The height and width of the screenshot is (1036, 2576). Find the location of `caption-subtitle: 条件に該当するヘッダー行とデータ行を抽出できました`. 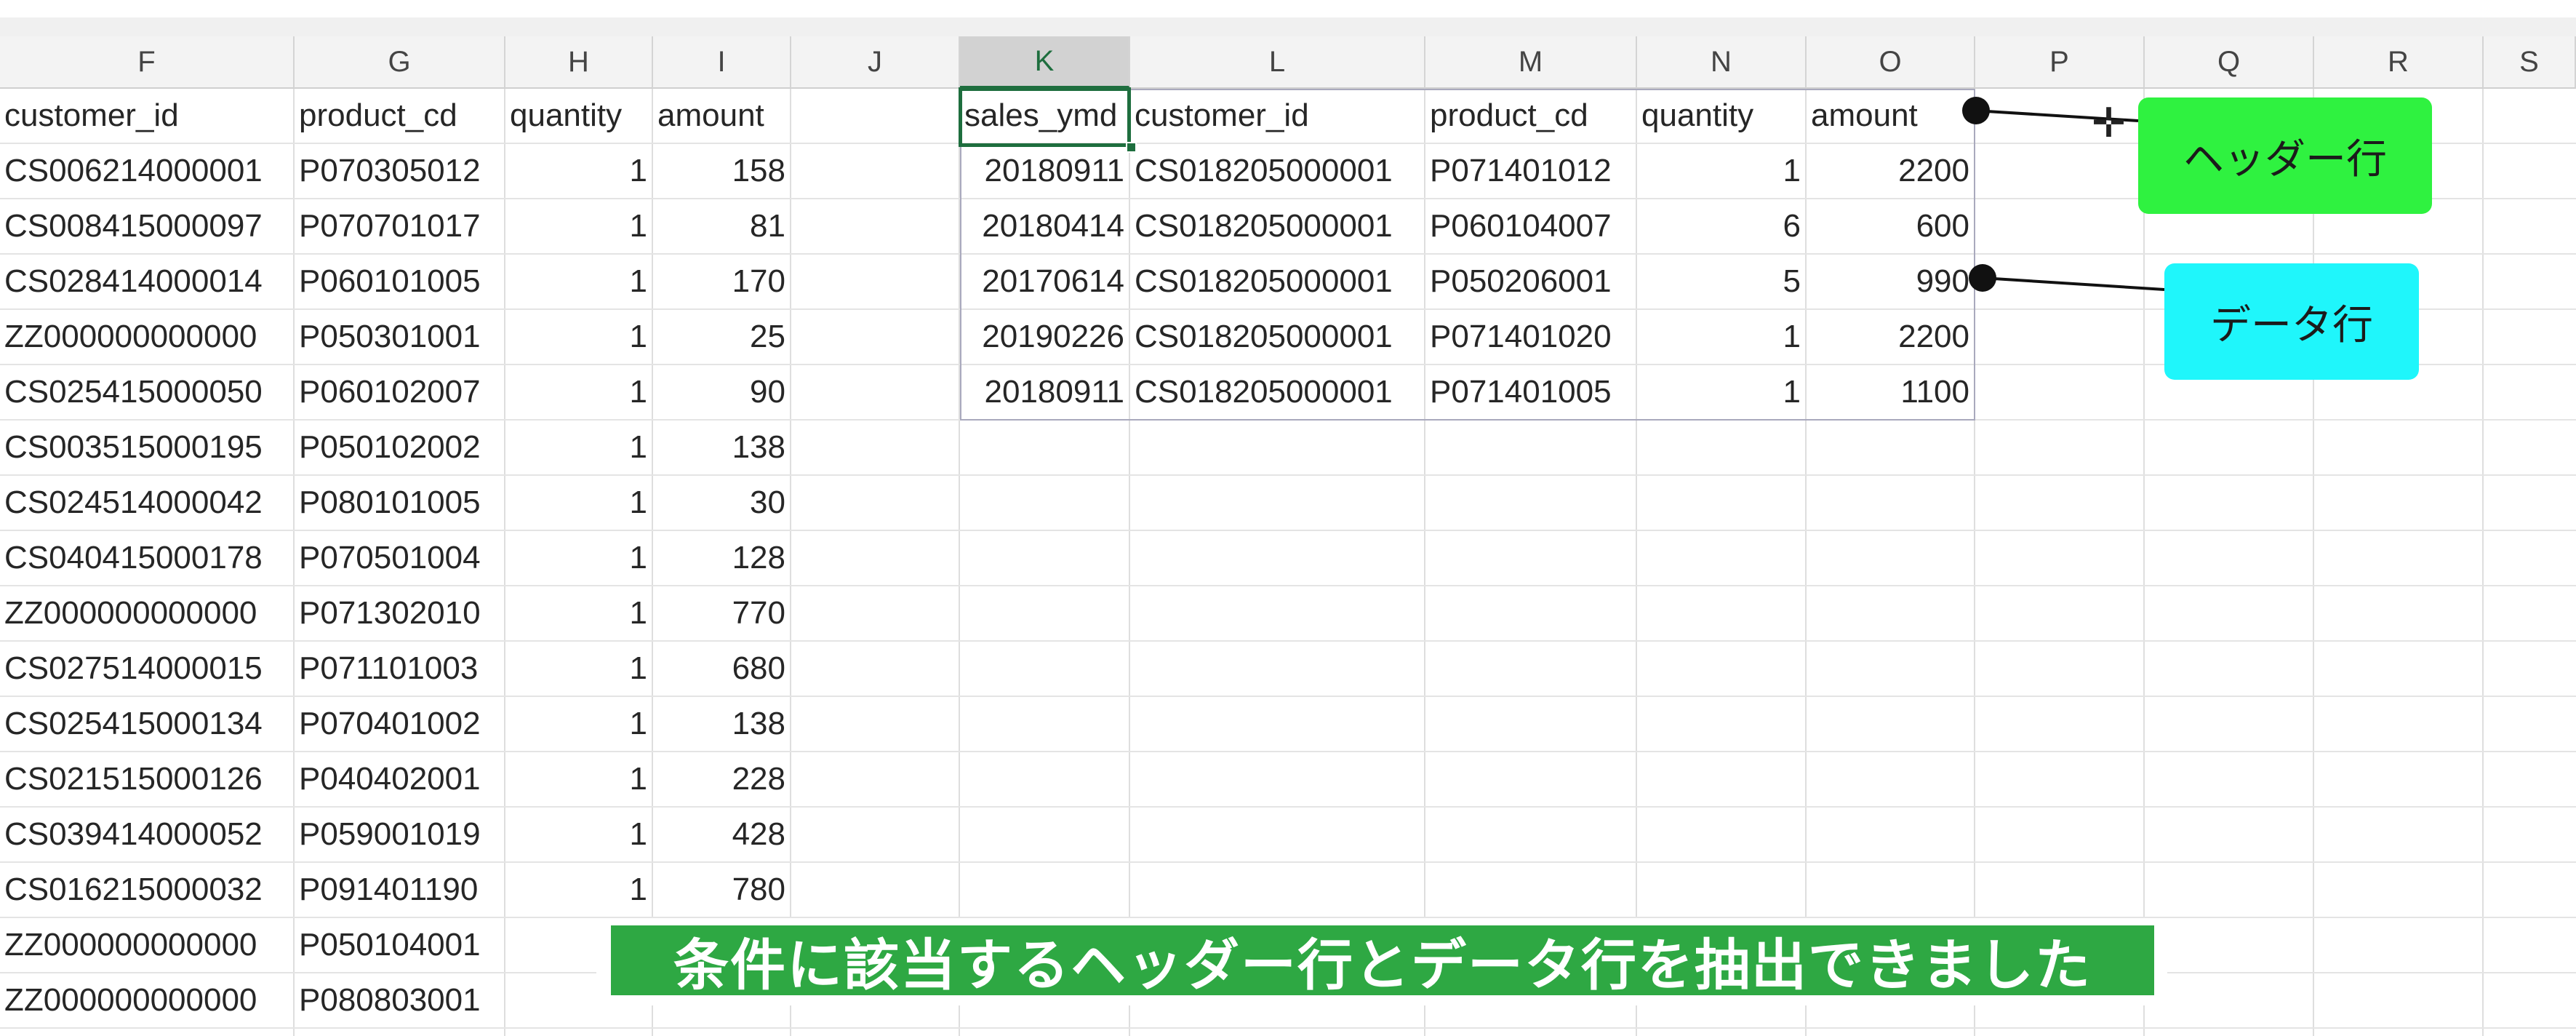

caption-subtitle: 条件に該当するヘッダー行とデータ行を抽出できました is located at coordinates (1382, 961).